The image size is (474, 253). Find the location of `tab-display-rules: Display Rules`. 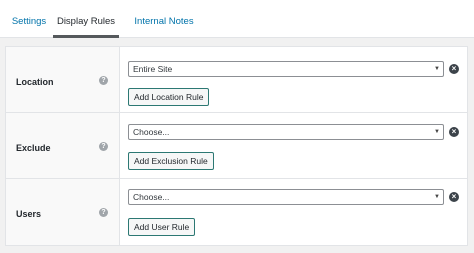

tab-display-rules: Display Rules is located at coordinates (86, 19).